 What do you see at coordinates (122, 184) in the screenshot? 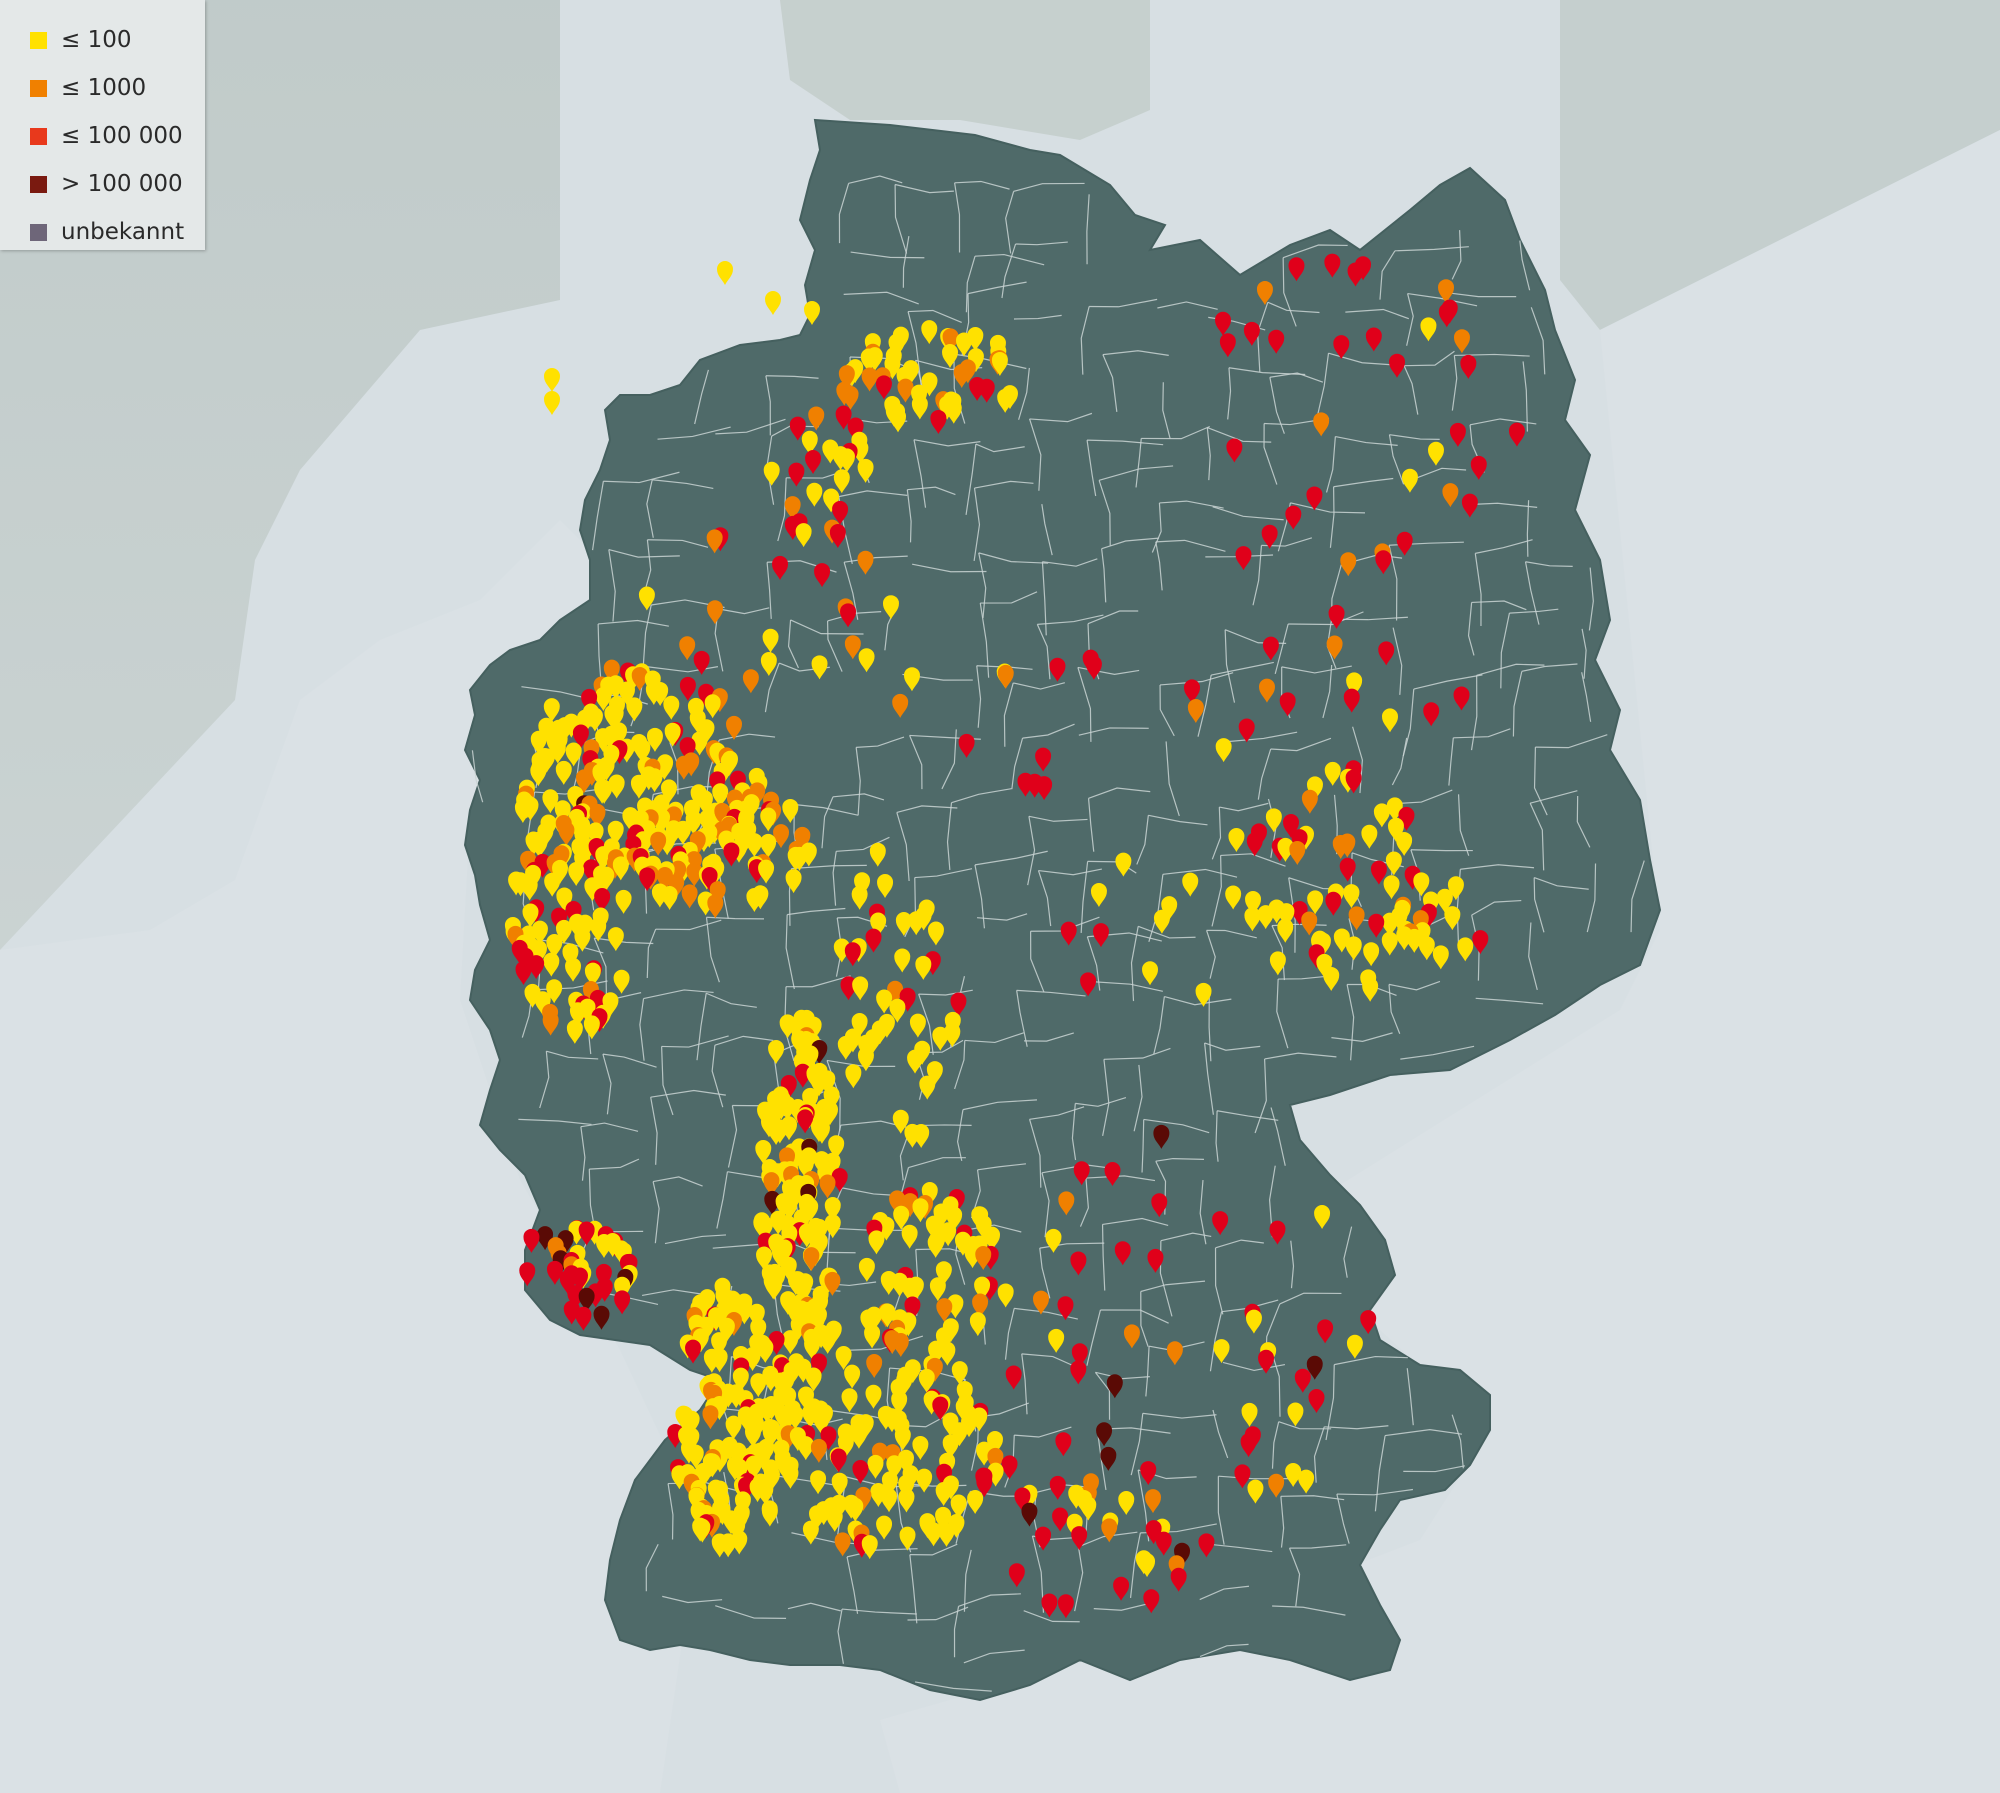
I see `legend-label: > 100 000` at bounding box center [122, 184].